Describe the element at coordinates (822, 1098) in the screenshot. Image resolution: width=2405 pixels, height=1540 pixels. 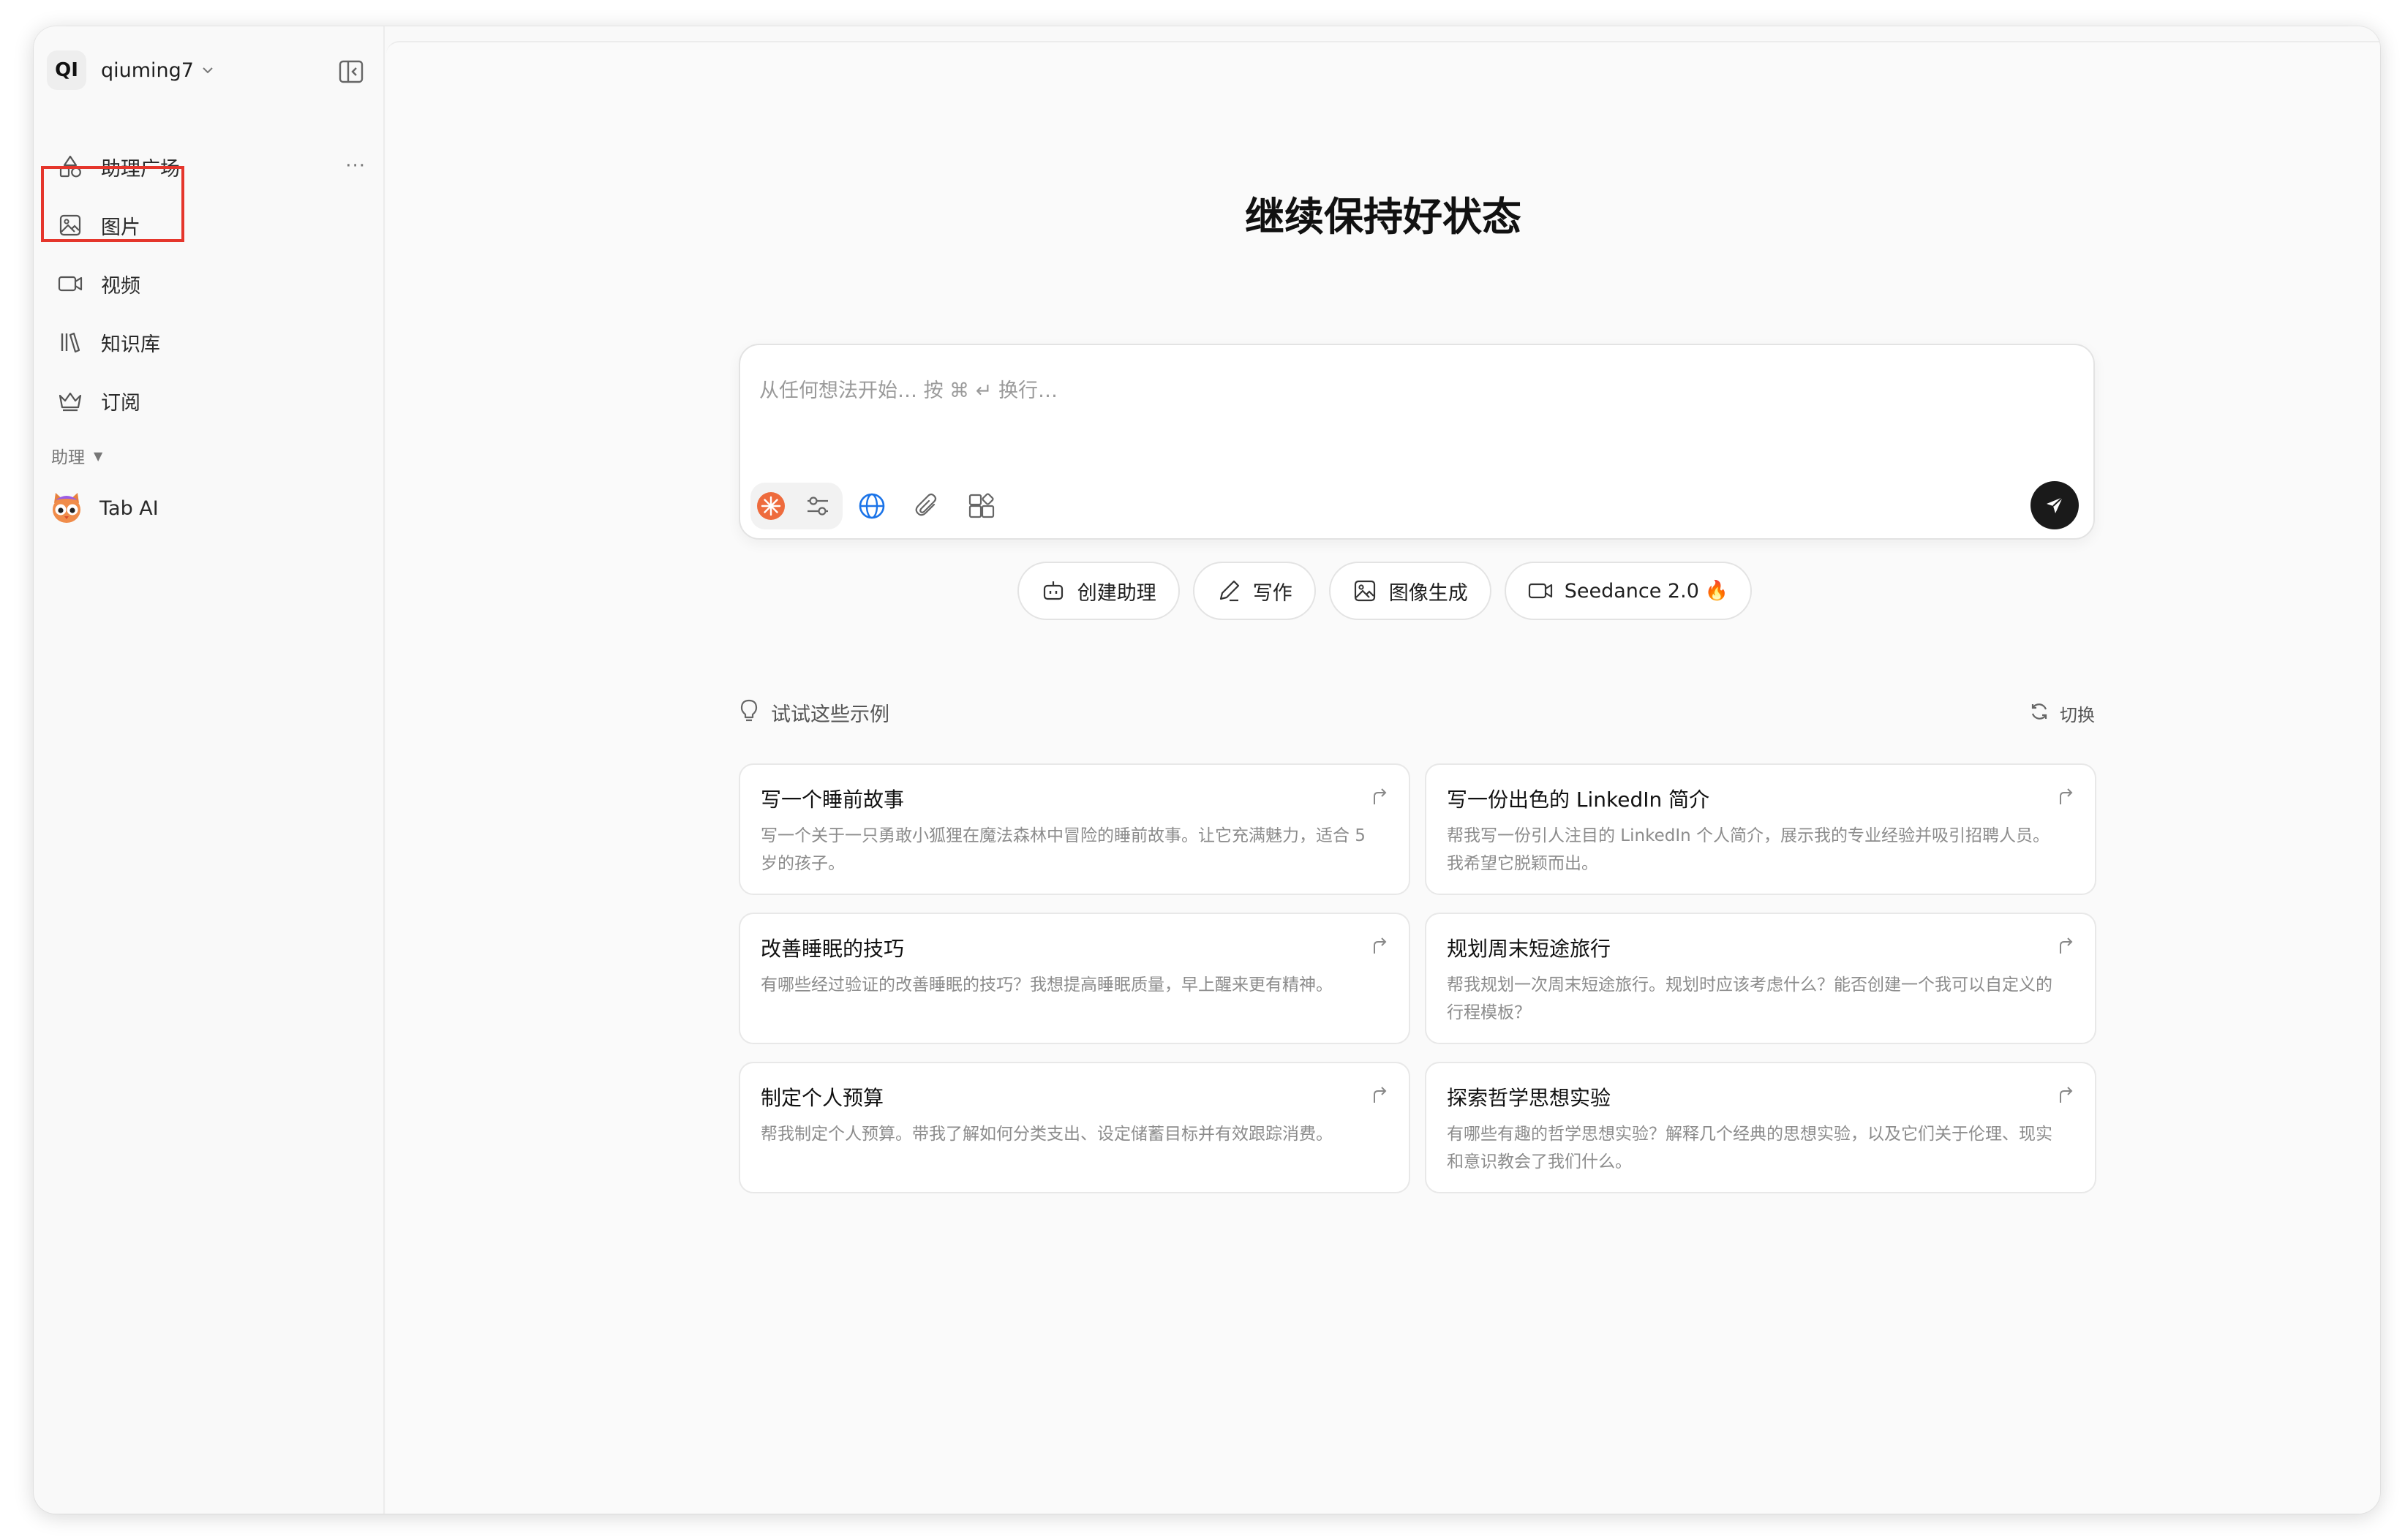
I see `card-title: 制定个人预算` at that location.